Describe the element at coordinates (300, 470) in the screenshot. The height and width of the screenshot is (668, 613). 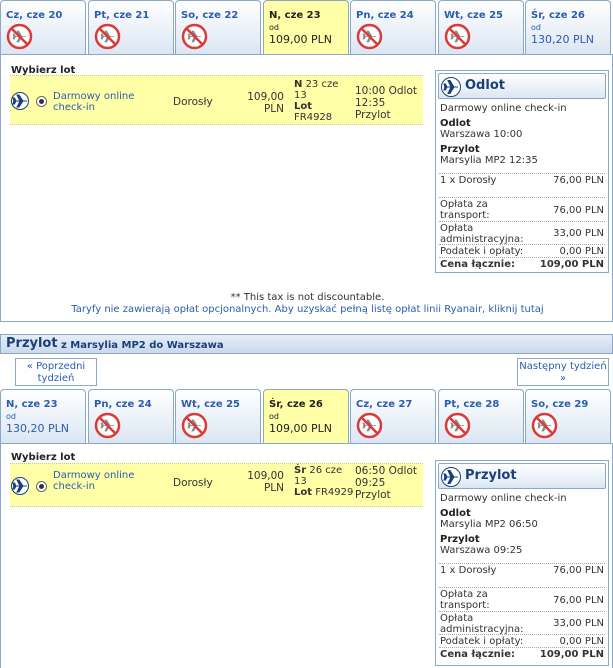
I see `flight-day: Śr` at that location.